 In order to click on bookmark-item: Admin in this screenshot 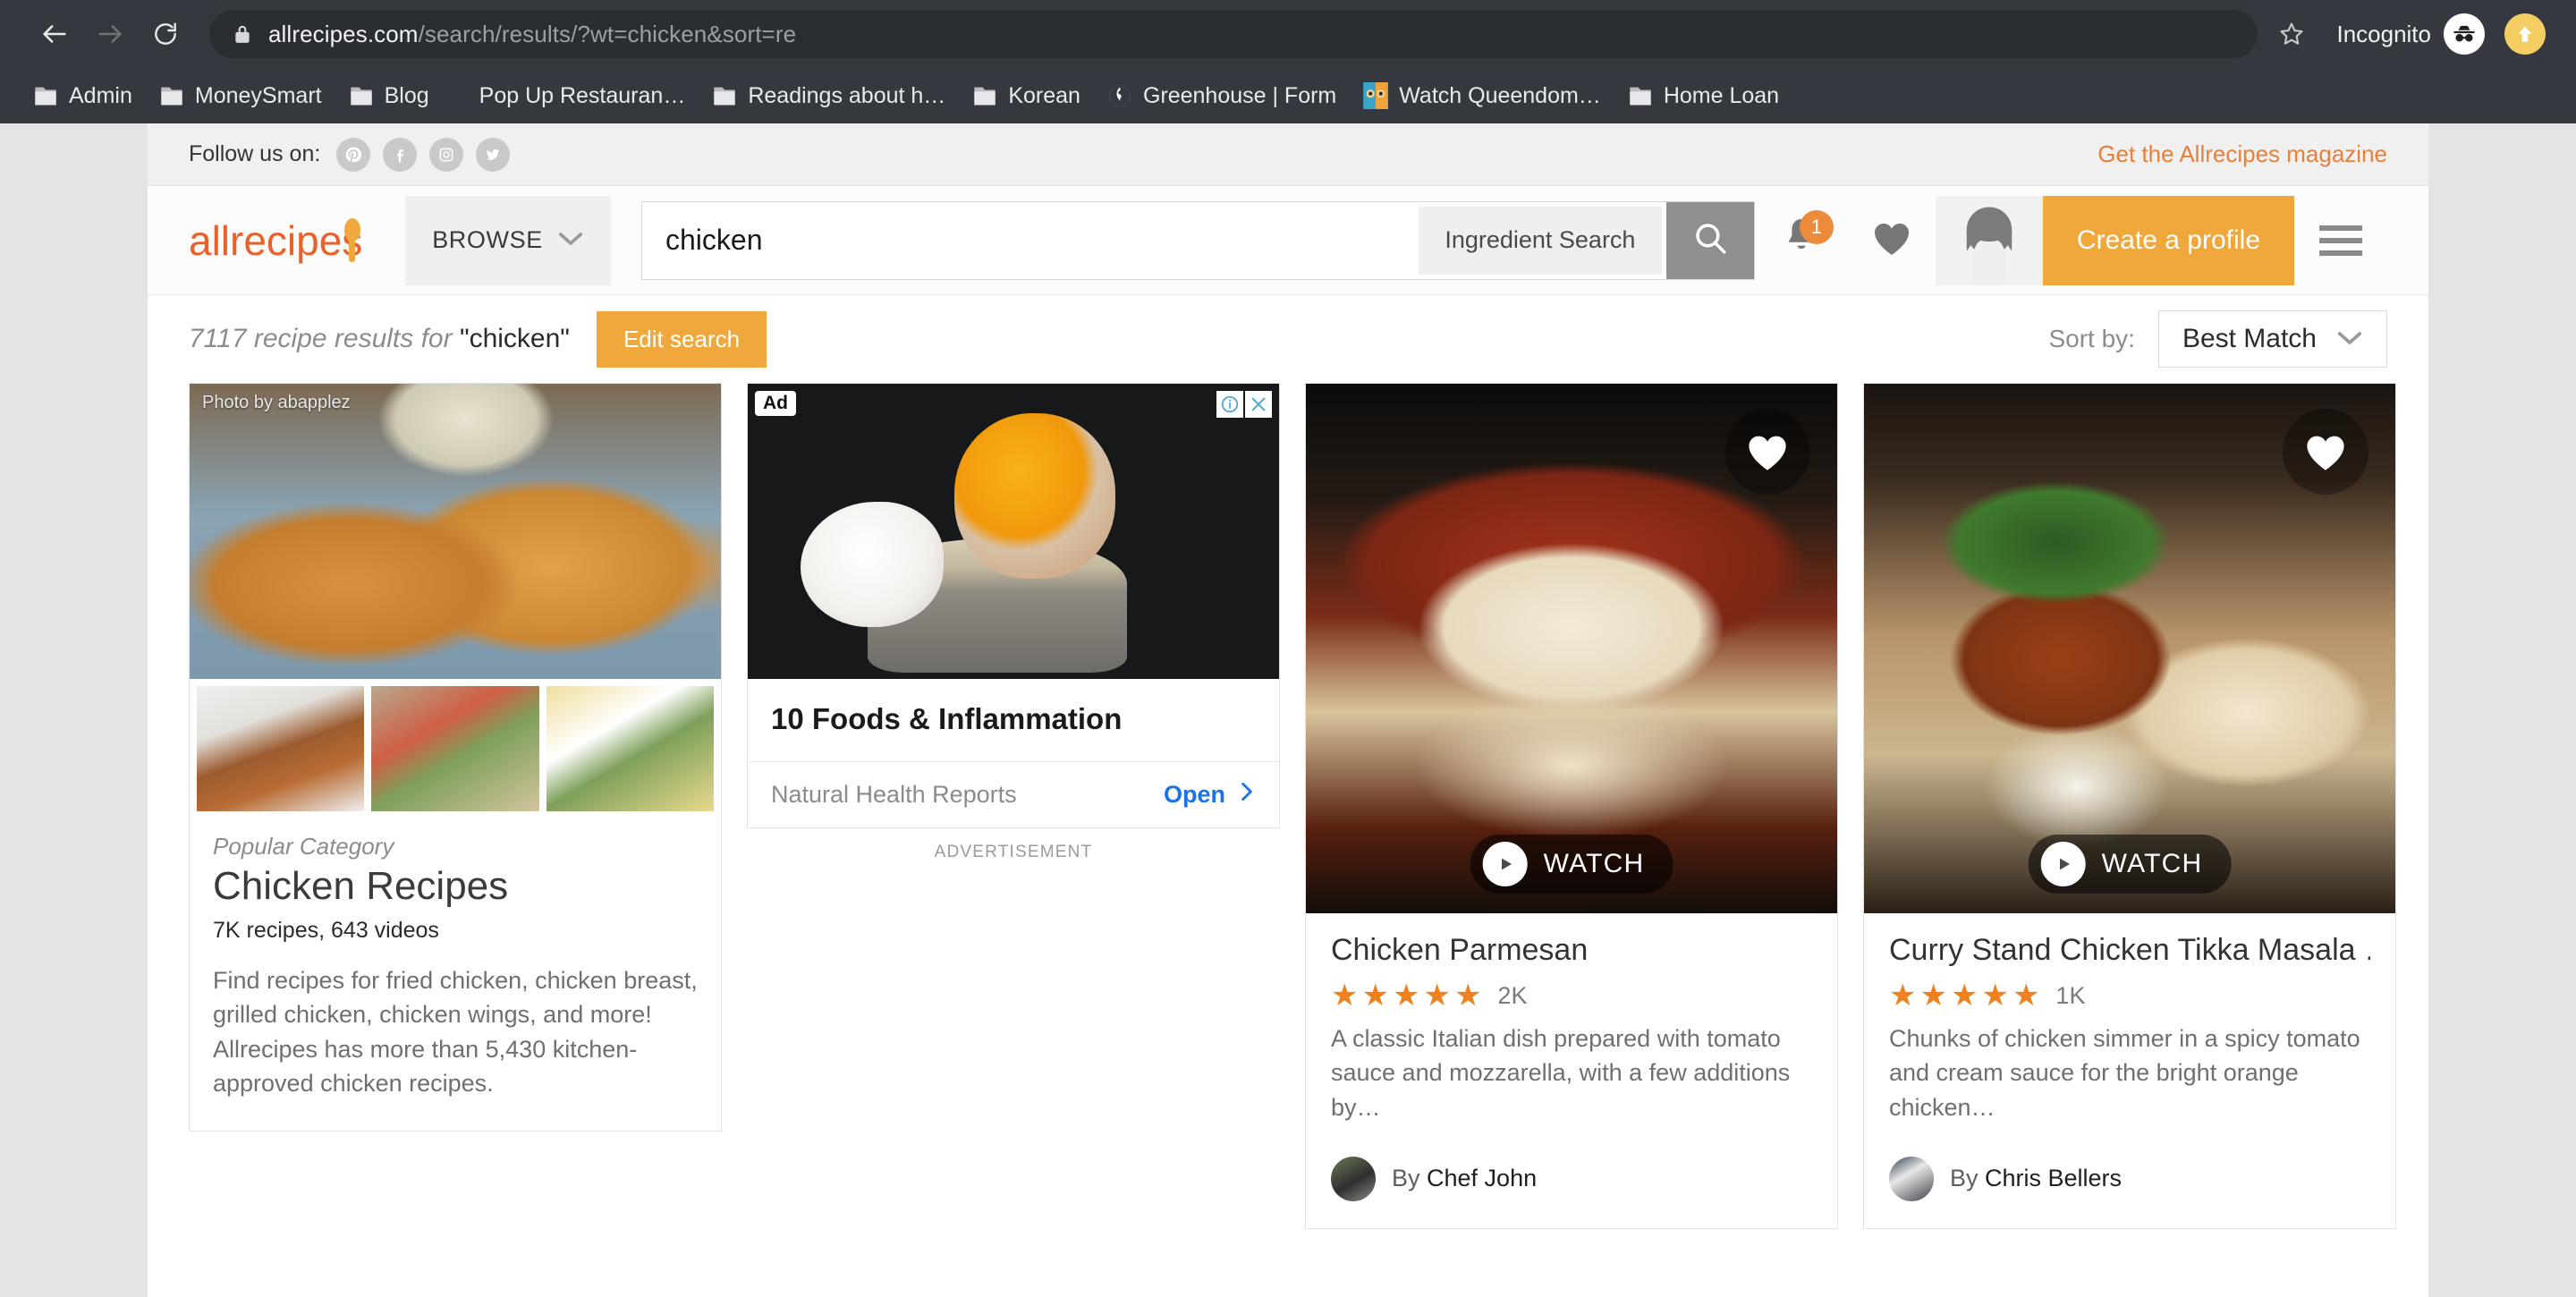, I will do `click(83, 95)`.